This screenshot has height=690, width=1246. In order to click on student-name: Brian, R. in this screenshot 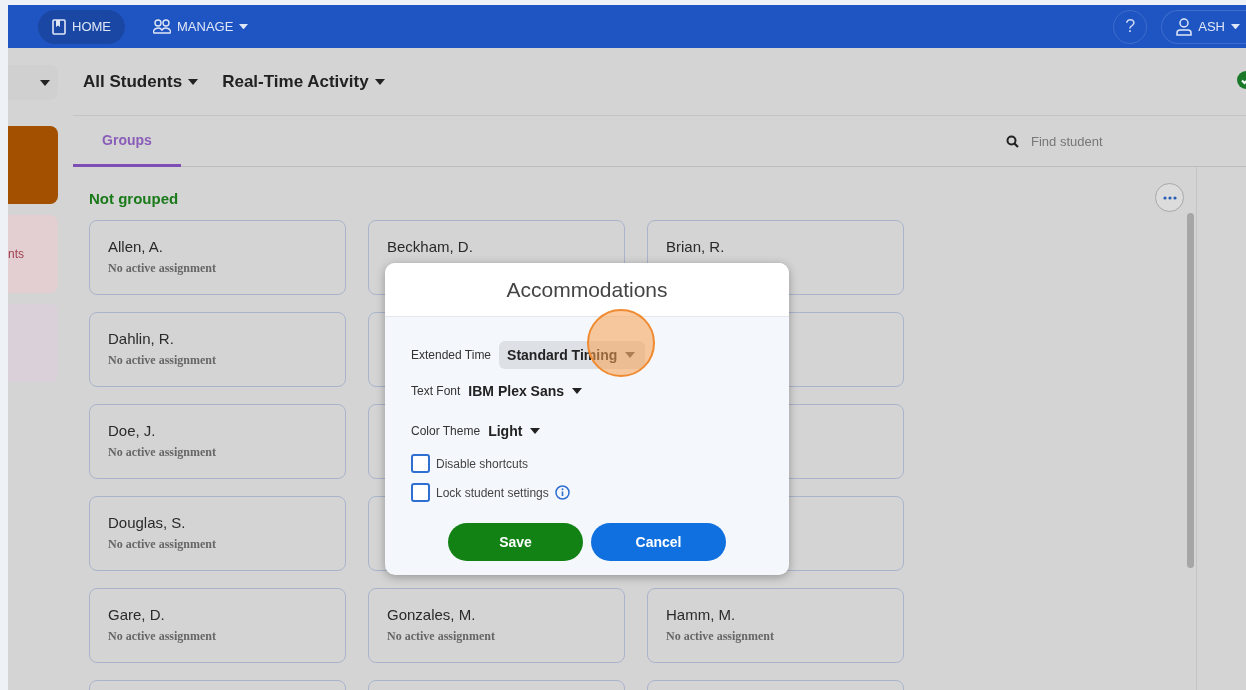, I will do `click(696, 246)`.